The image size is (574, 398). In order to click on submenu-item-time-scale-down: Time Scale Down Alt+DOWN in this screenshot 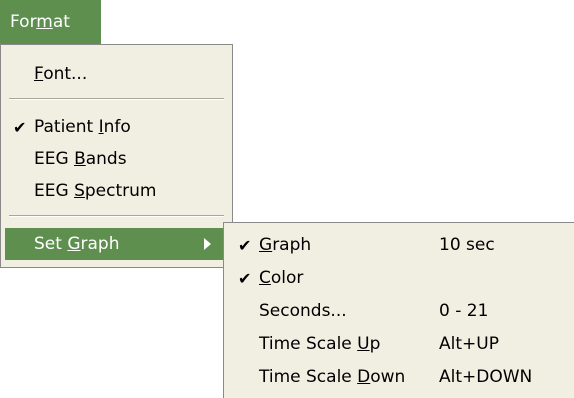, I will do `click(399, 377)`.